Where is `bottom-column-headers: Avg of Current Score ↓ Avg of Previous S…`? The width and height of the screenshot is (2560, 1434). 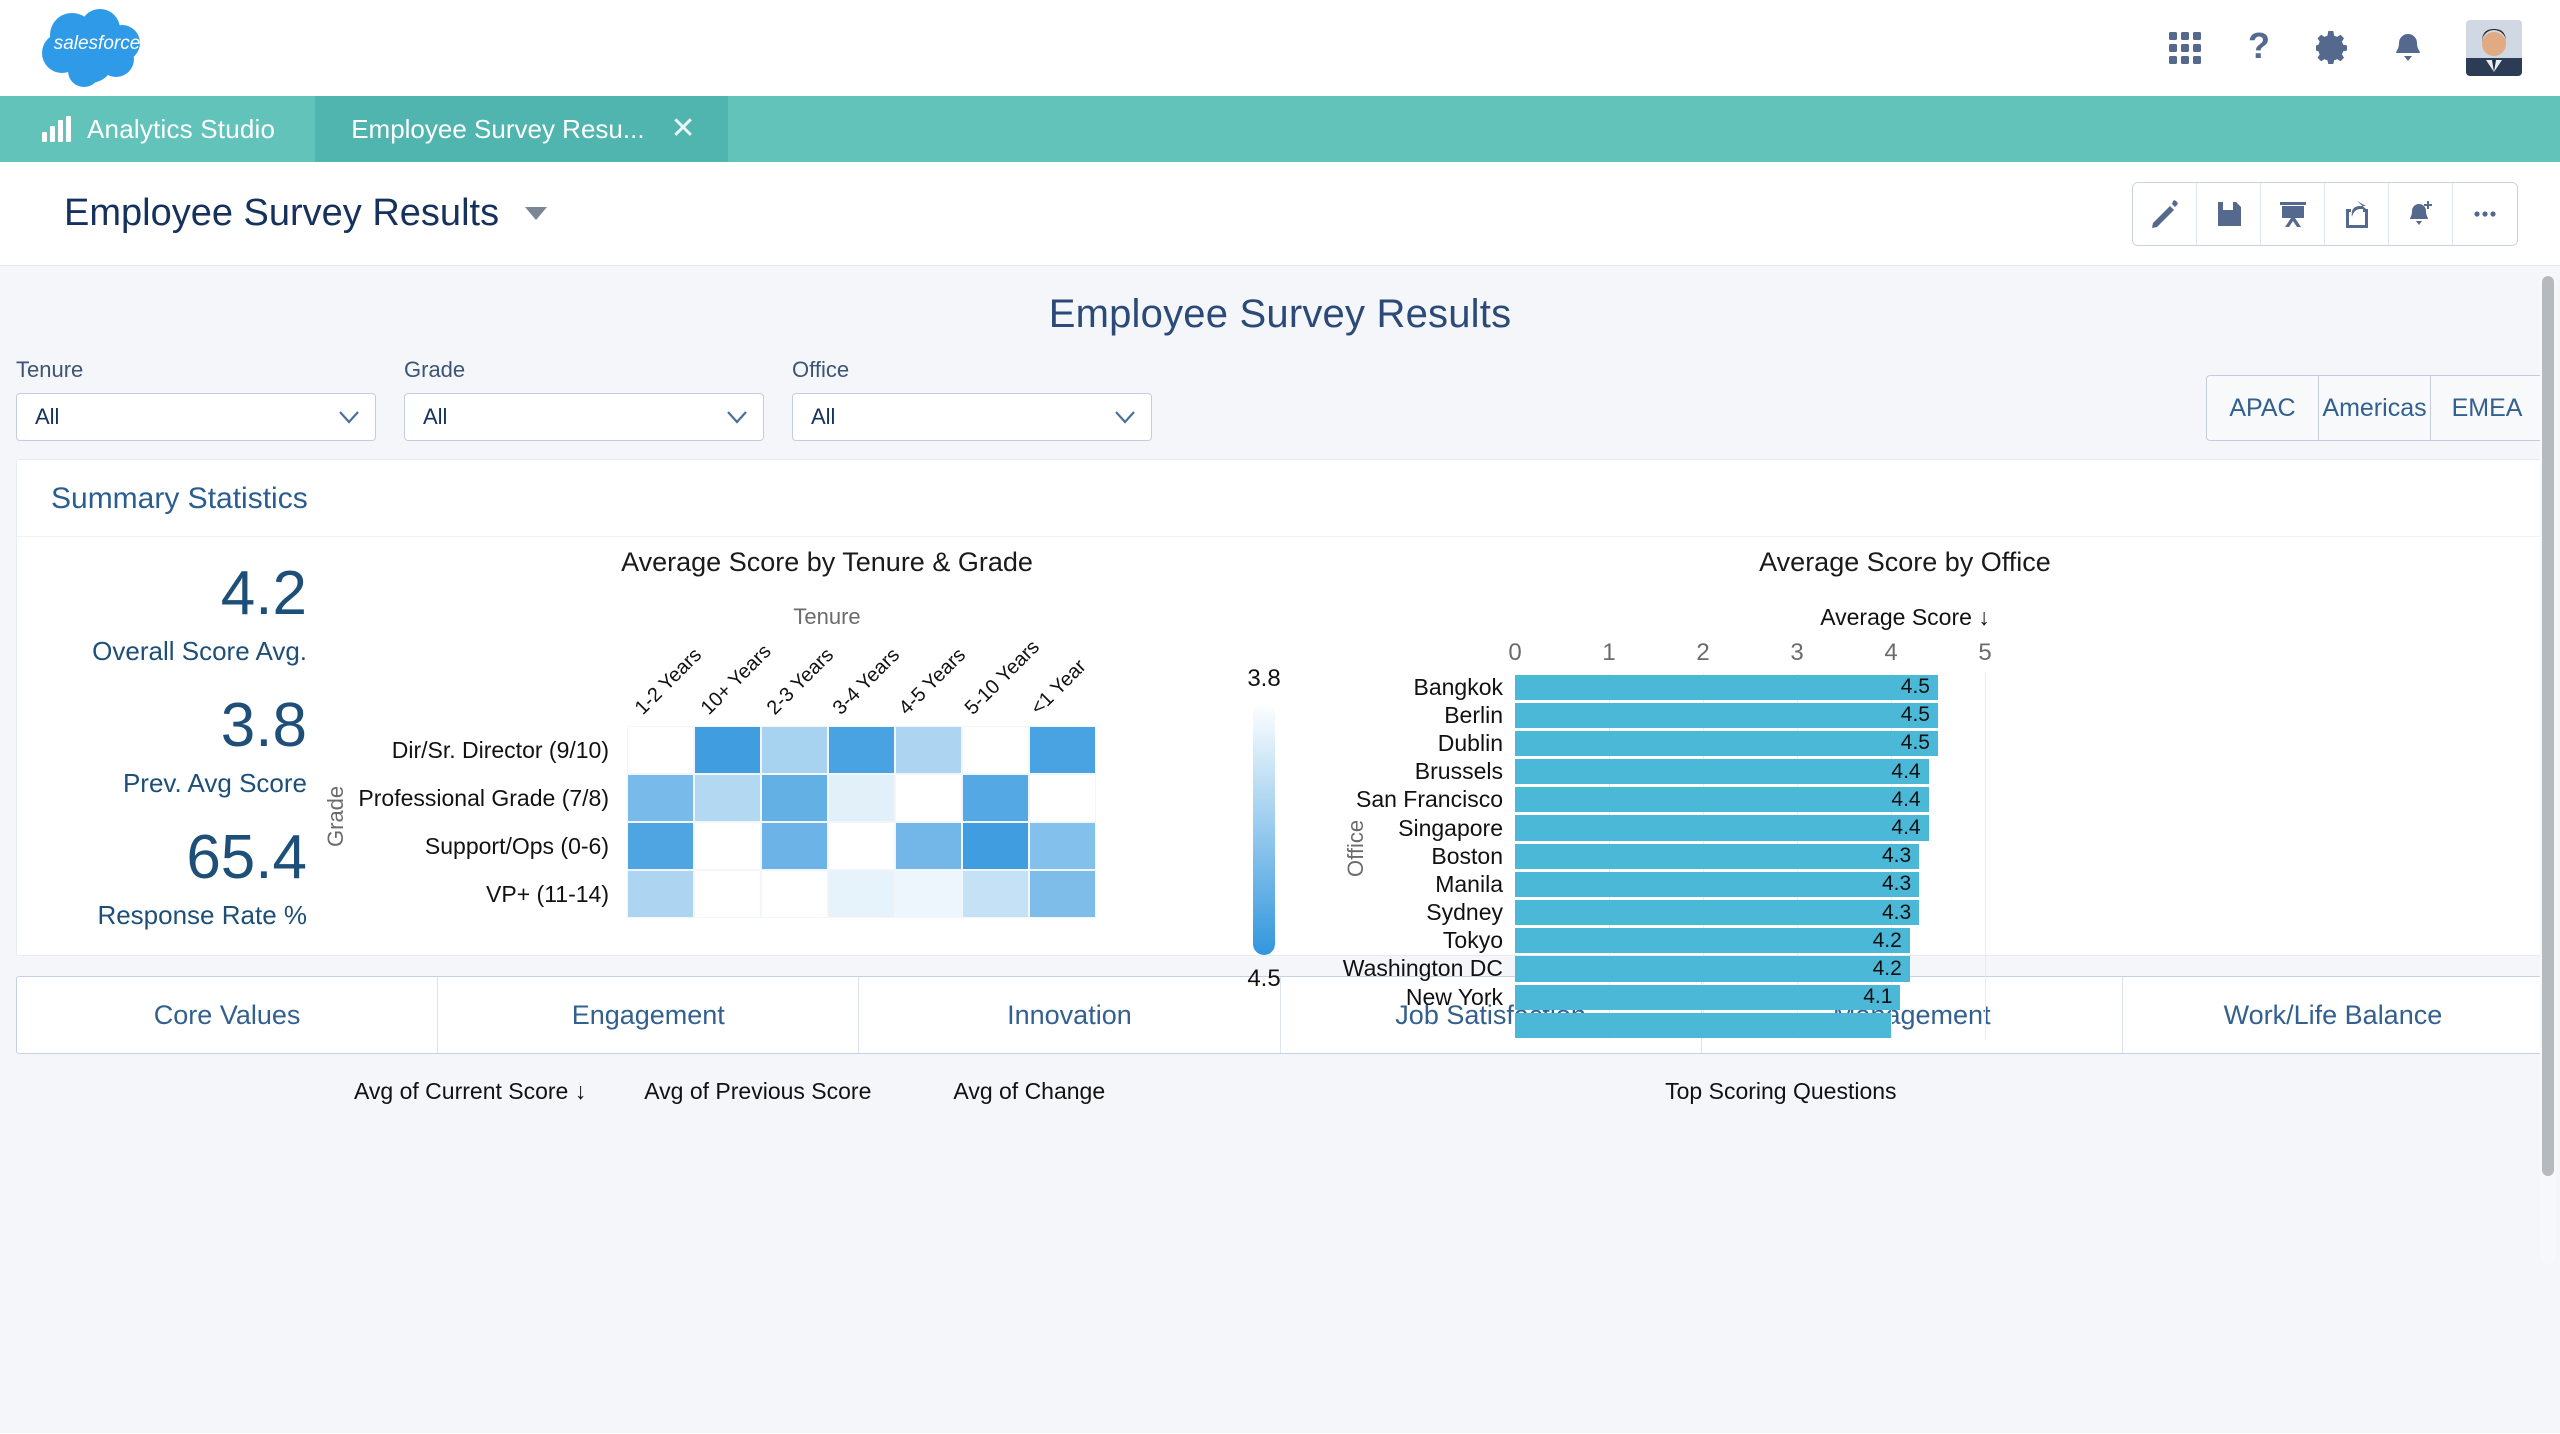
bottom-column-headers: Avg of Current Score ↓ Avg of Previous S… is located at coordinates (1280, 1079).